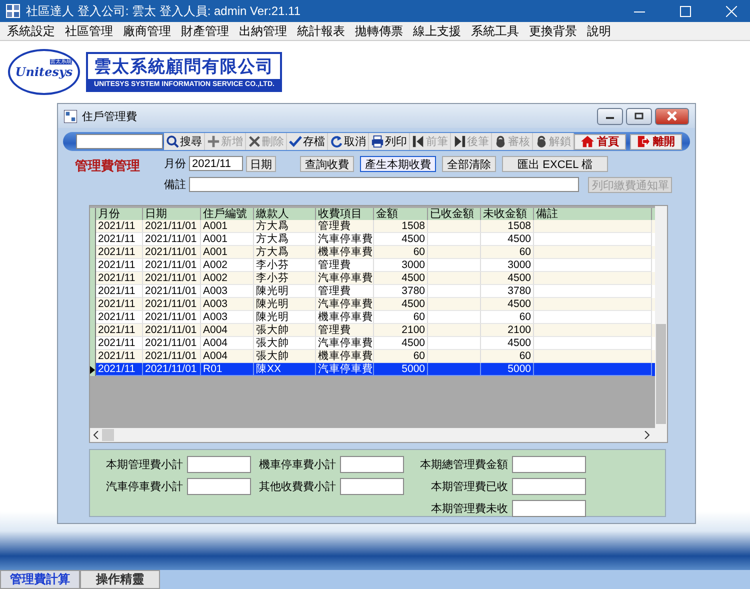 This screenshot has width=750, height=589. What do you see at coordinates (372, 291) in the screenshot?
I see `table-row: 2021/11 2021/11/01 A003 陳光明 管理費 3780 3780` at bounding box center [372, 291].